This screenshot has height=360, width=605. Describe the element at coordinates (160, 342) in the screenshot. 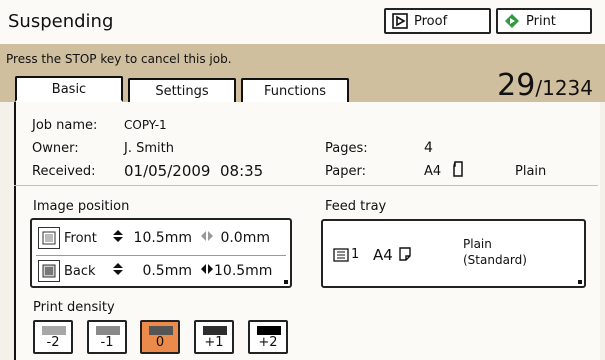

I see `density-value: 0` at that location.